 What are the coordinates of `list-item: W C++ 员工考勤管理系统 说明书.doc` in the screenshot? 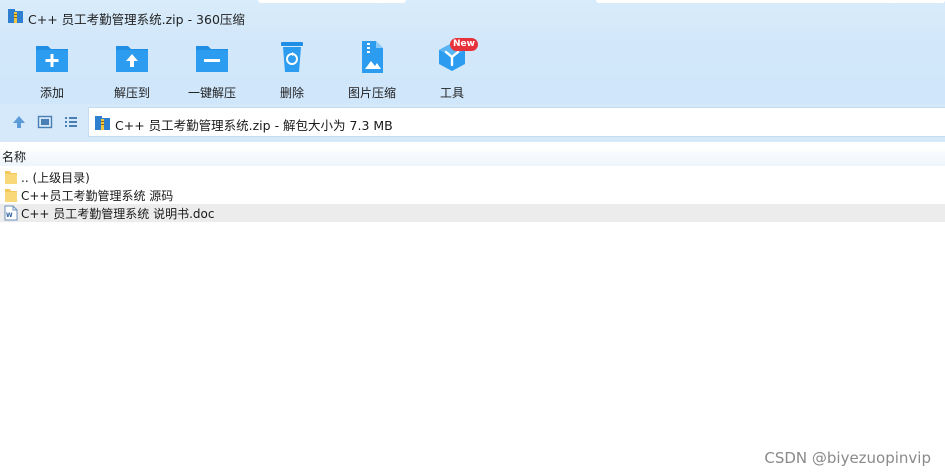 It's located at (472, 213).